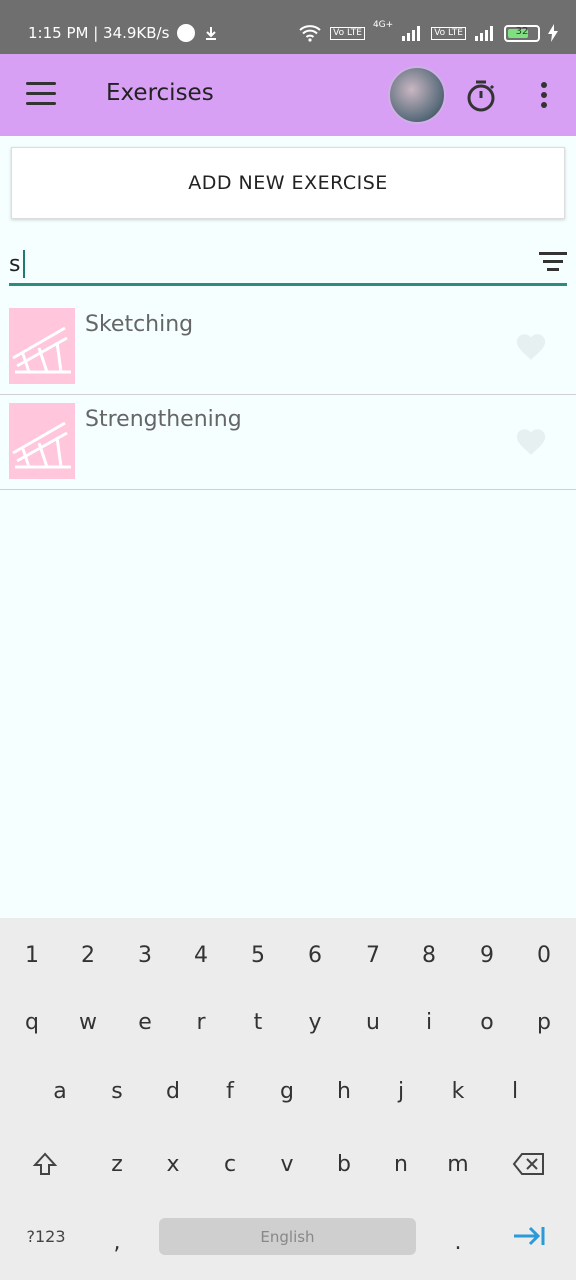  What do you see at coordinates (458, 1242) in the screenshot?
I see `period-key: .` at bounding box center [458, 1242].